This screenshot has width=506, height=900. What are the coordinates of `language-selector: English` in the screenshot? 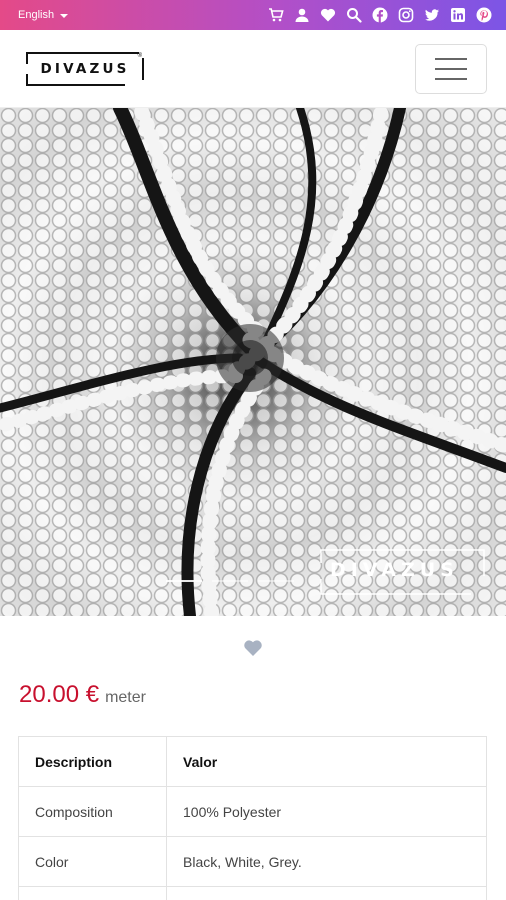 It's located at (43, 15).